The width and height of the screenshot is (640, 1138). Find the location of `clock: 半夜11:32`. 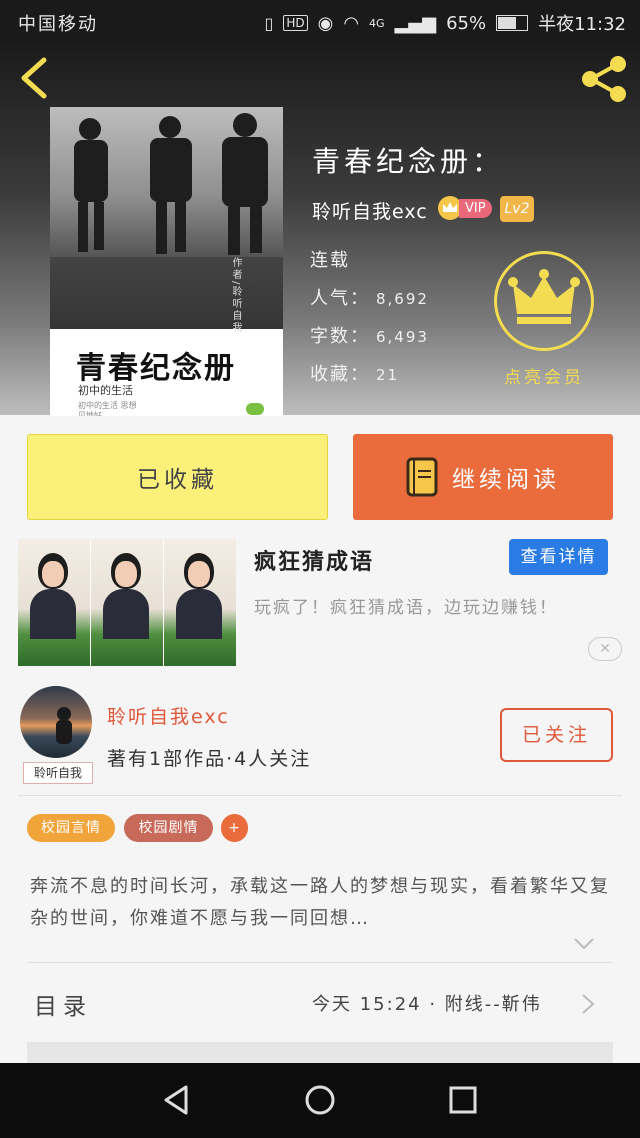

clock: 半夜11:32 is located at coordinates (582, 24).